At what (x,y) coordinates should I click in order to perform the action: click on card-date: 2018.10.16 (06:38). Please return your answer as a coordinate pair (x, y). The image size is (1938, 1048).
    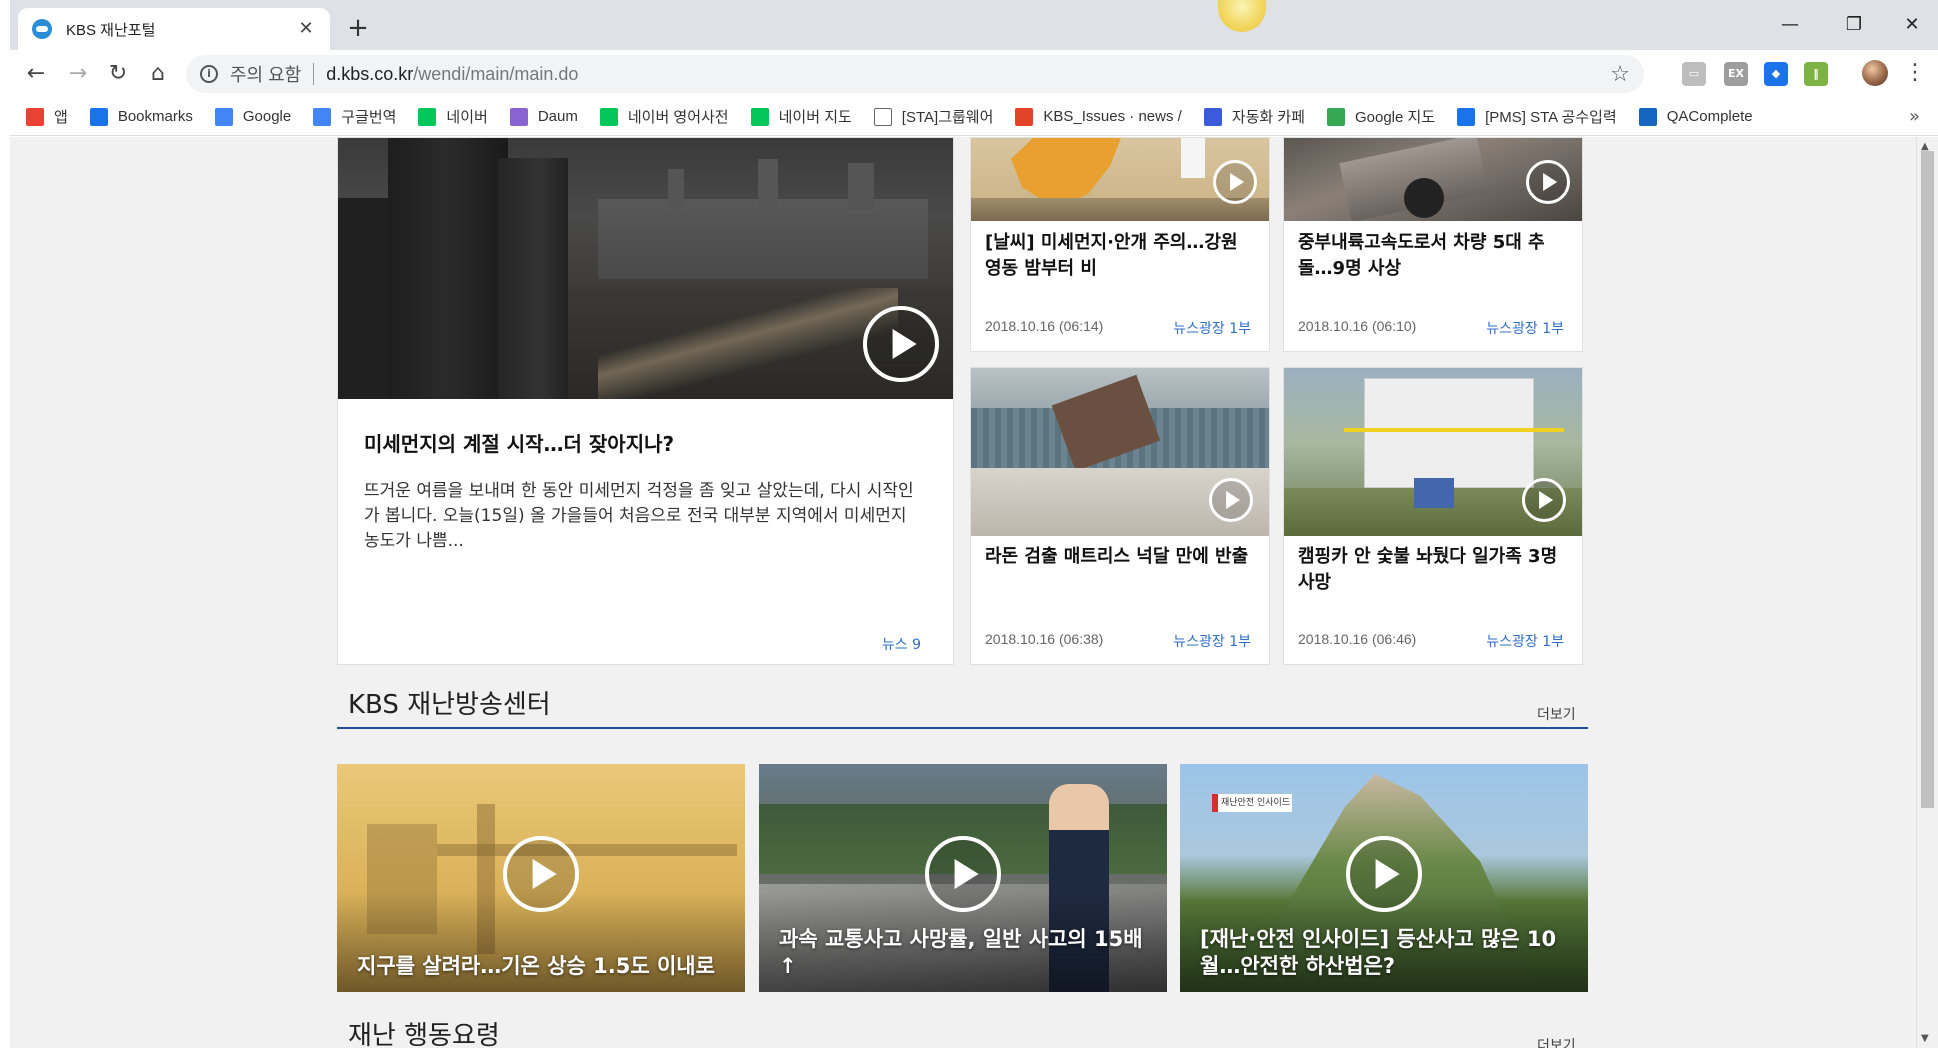
    Looking at the image, I should click on (1044, 639).